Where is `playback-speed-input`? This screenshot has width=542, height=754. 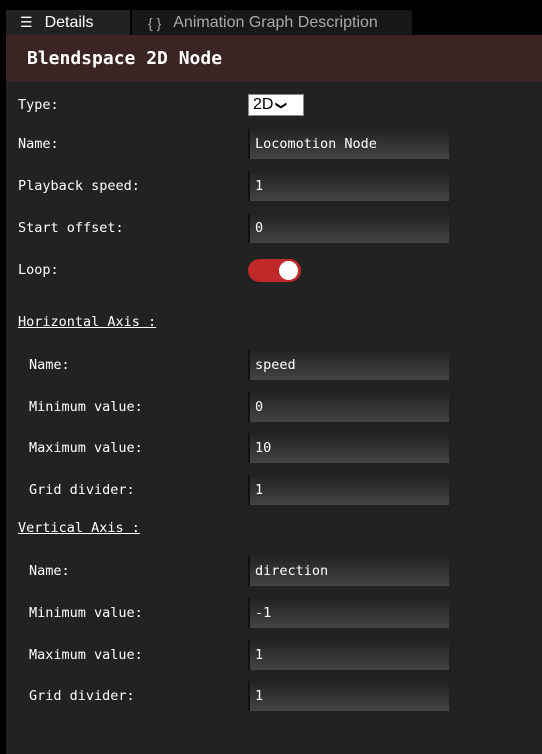
playback-speed-input is located at coordinates (348, 186).